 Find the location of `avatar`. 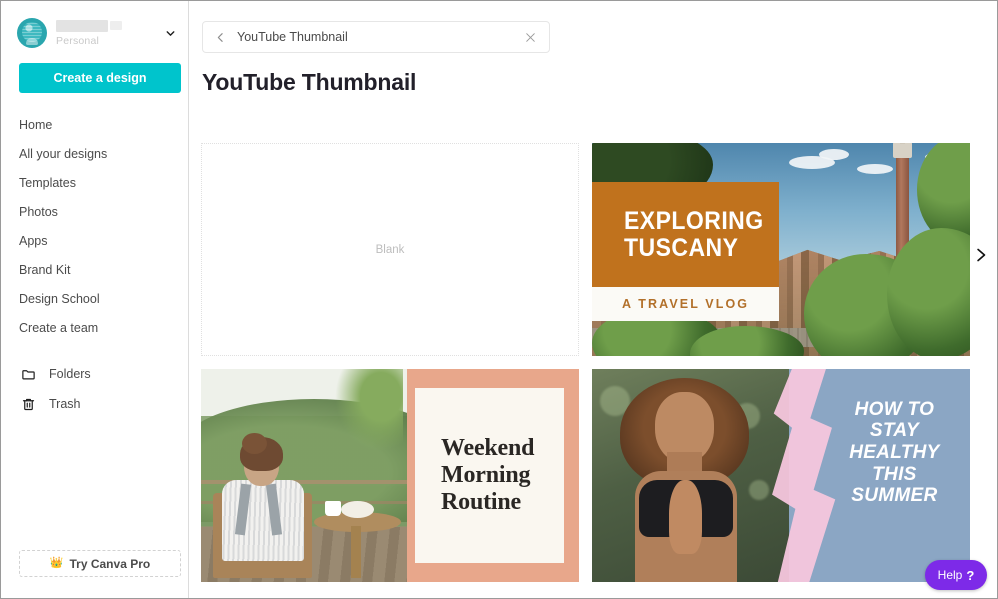

avatar is located at coordinates (32, 33).